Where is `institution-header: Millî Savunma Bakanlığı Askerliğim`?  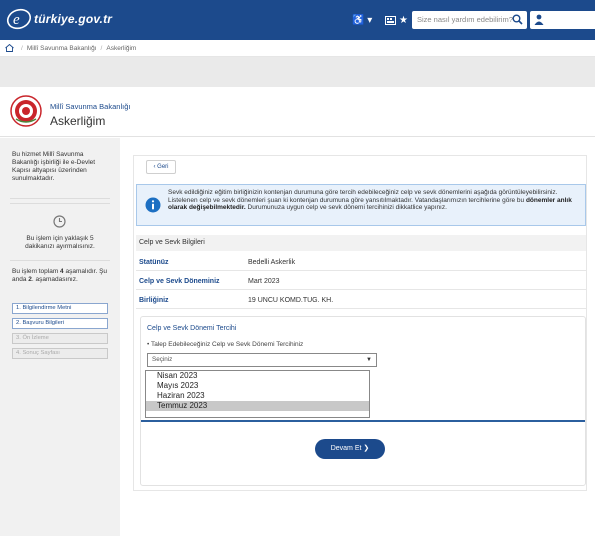 institution-header: Millî Savunma Bakanlığı Askerliğim is located at coordinates (297, 112).